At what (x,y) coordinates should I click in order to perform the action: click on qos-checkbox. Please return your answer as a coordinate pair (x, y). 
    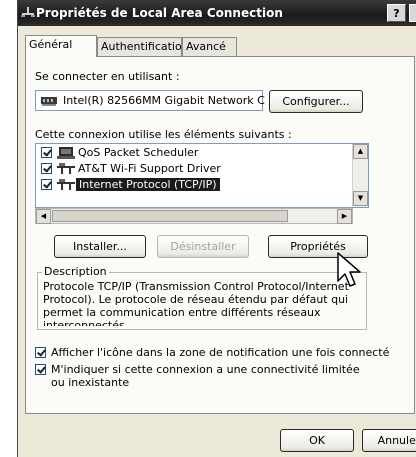
    Looking at the image, I should click on (46, 152).